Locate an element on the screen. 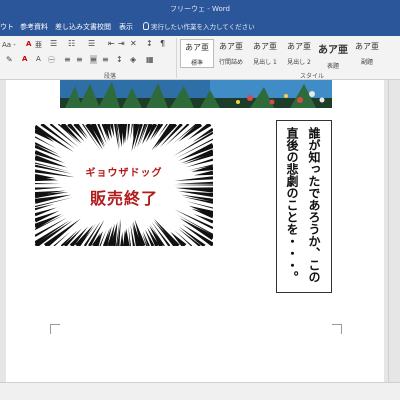  style-heading-2: あア亜 見出し 2 is located at coordinates (299, 53).